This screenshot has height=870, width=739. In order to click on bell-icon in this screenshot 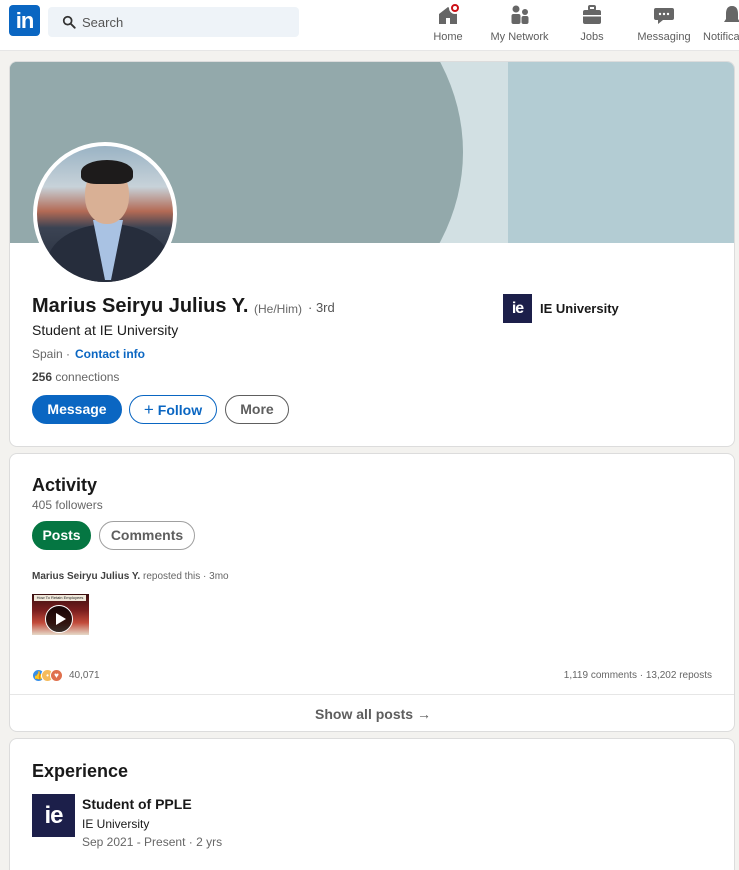, I will do `click(730, 15)`.